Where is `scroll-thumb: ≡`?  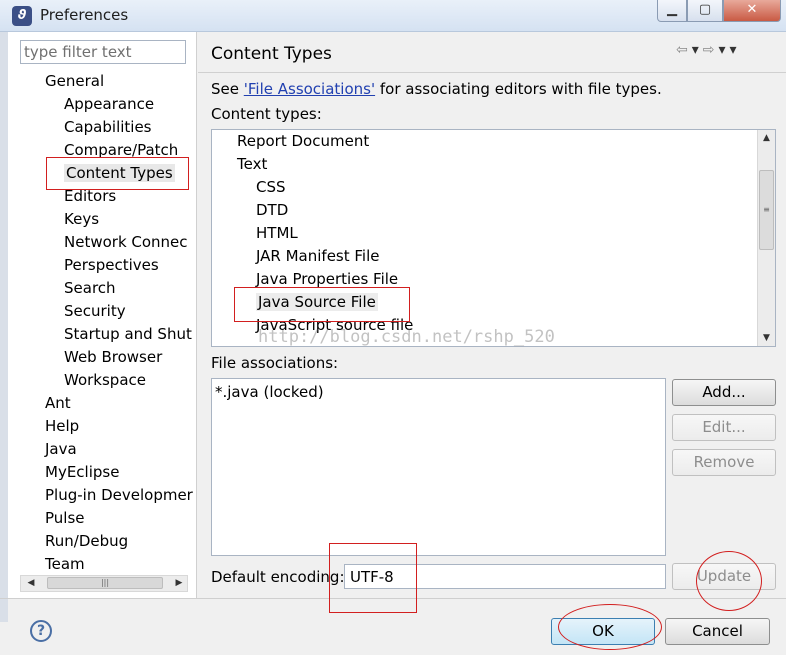 scroll-thumb: ≡ is located at coordinates (766, 210).